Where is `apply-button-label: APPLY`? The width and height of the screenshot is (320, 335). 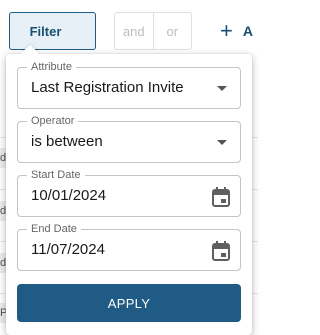
apply-button-label: APPLY is located at coordinates (129, 303).